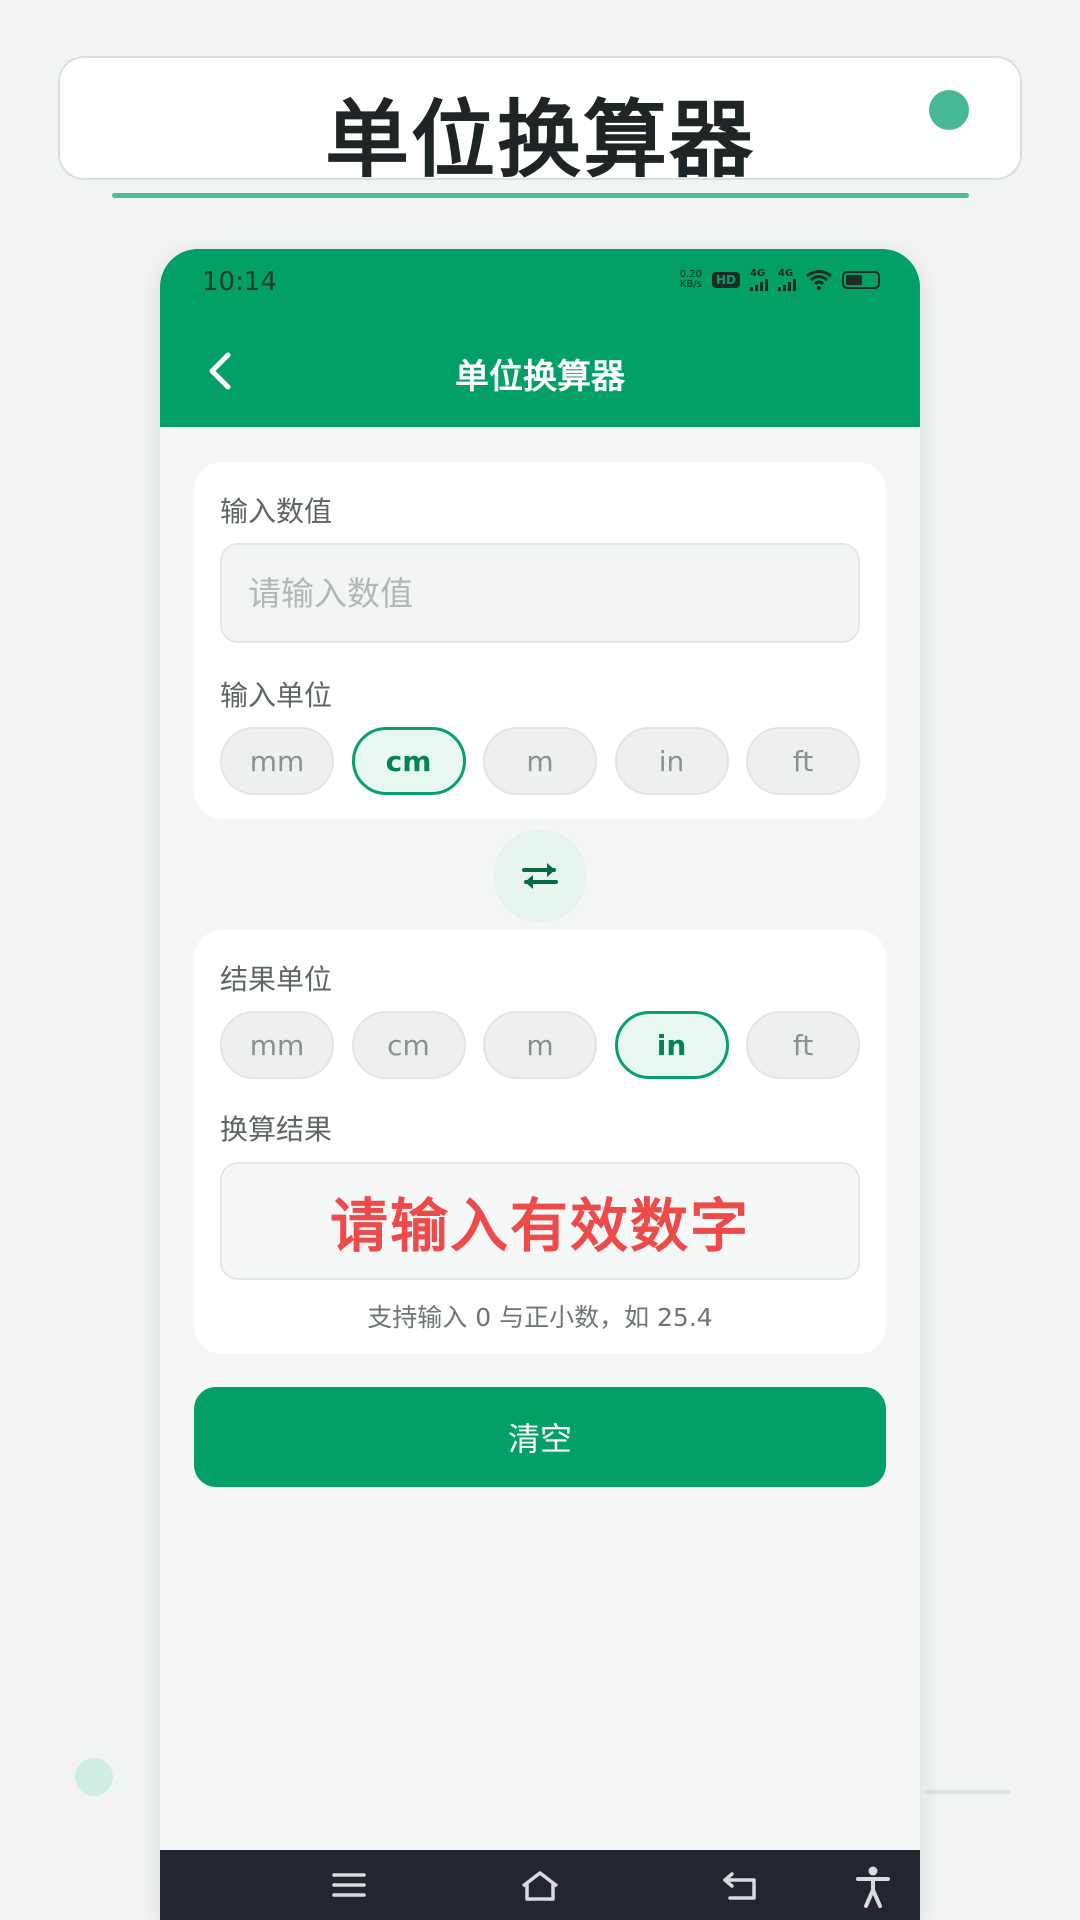  I want to click on swap-arrows-icon, so click(540, 876).